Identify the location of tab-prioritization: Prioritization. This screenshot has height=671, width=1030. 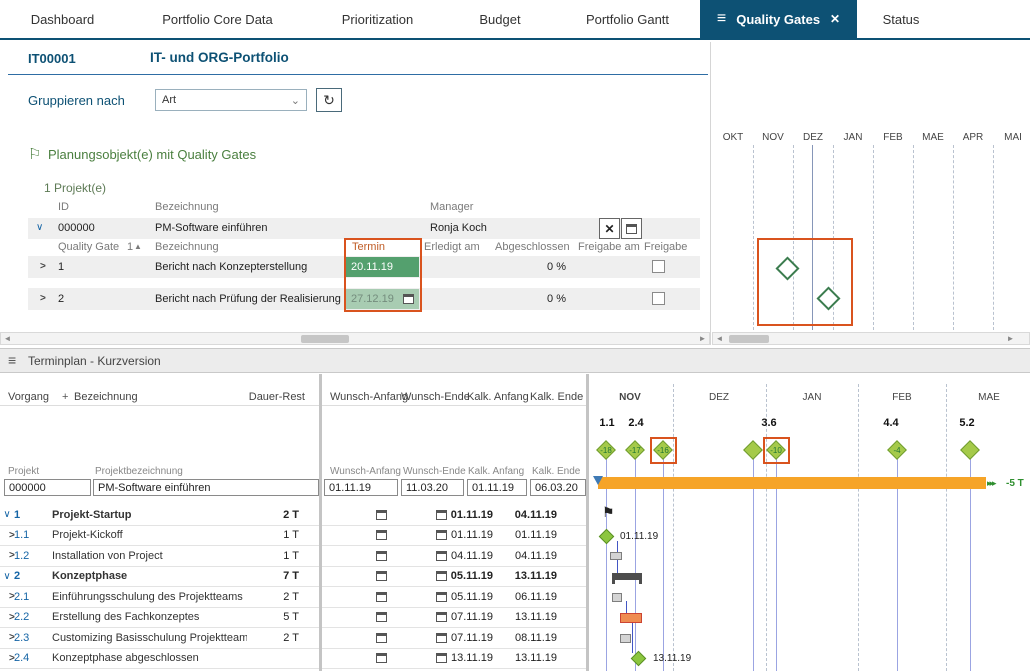
(377, 19).